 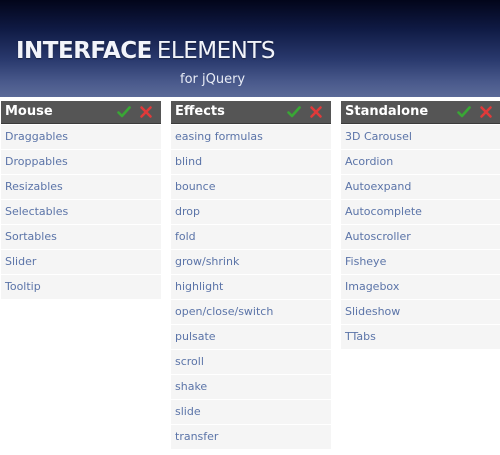 What do you see at coordinates (29, 111) in the screenshot?
I see `panel-title: Mouse` at bounding box center [29, 111].